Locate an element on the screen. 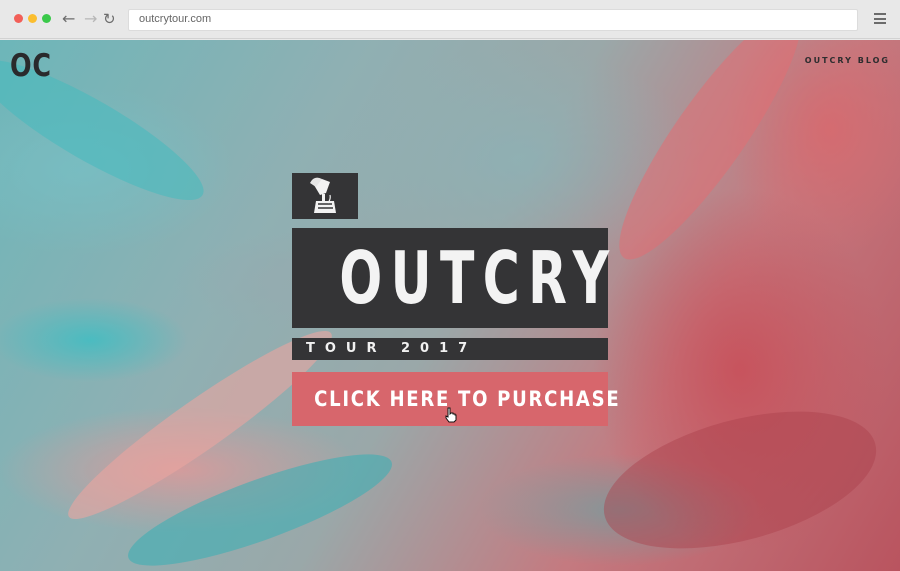 This screenshot has height=571, width=900. pointer-hand-cursor-icon is located at coordinates (451, 415).